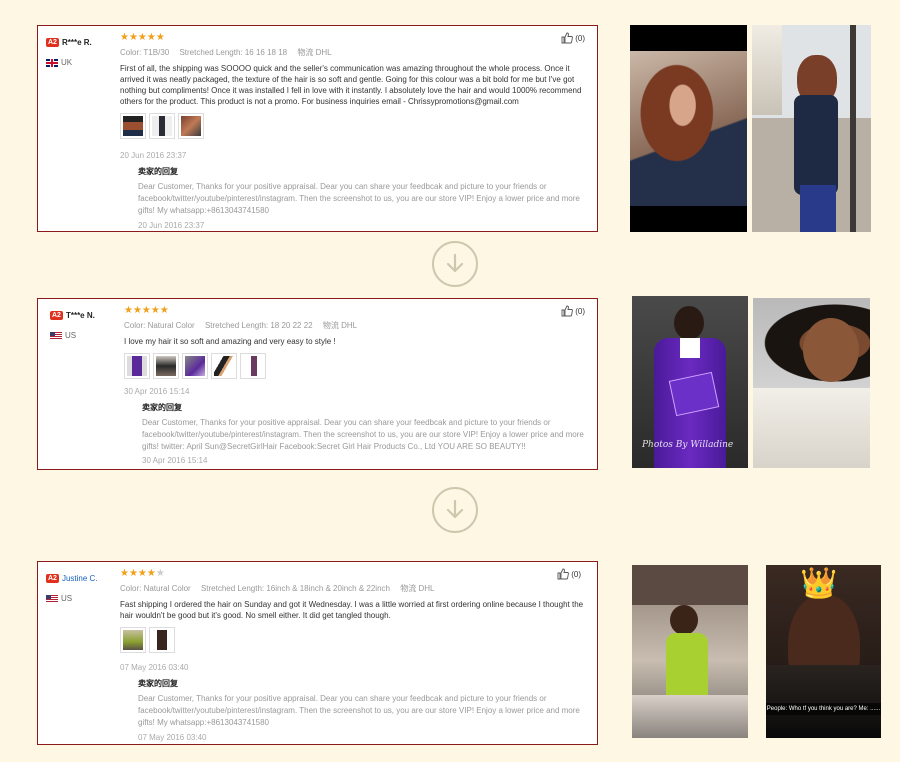 The image size is (900, 762). Describe the element at coordinates (819, 583) in the screenshot. I see `crown-icon: 👑` at that location.